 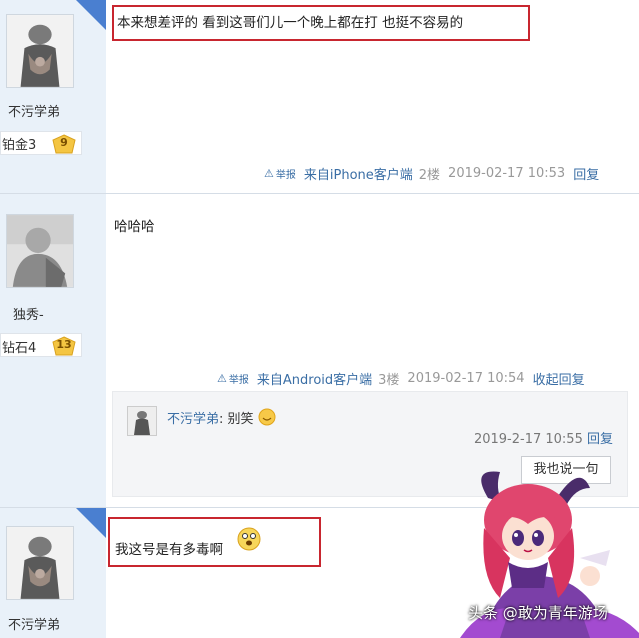 I want to click on rank-label: 钻石4, so click(x=19, y=348).